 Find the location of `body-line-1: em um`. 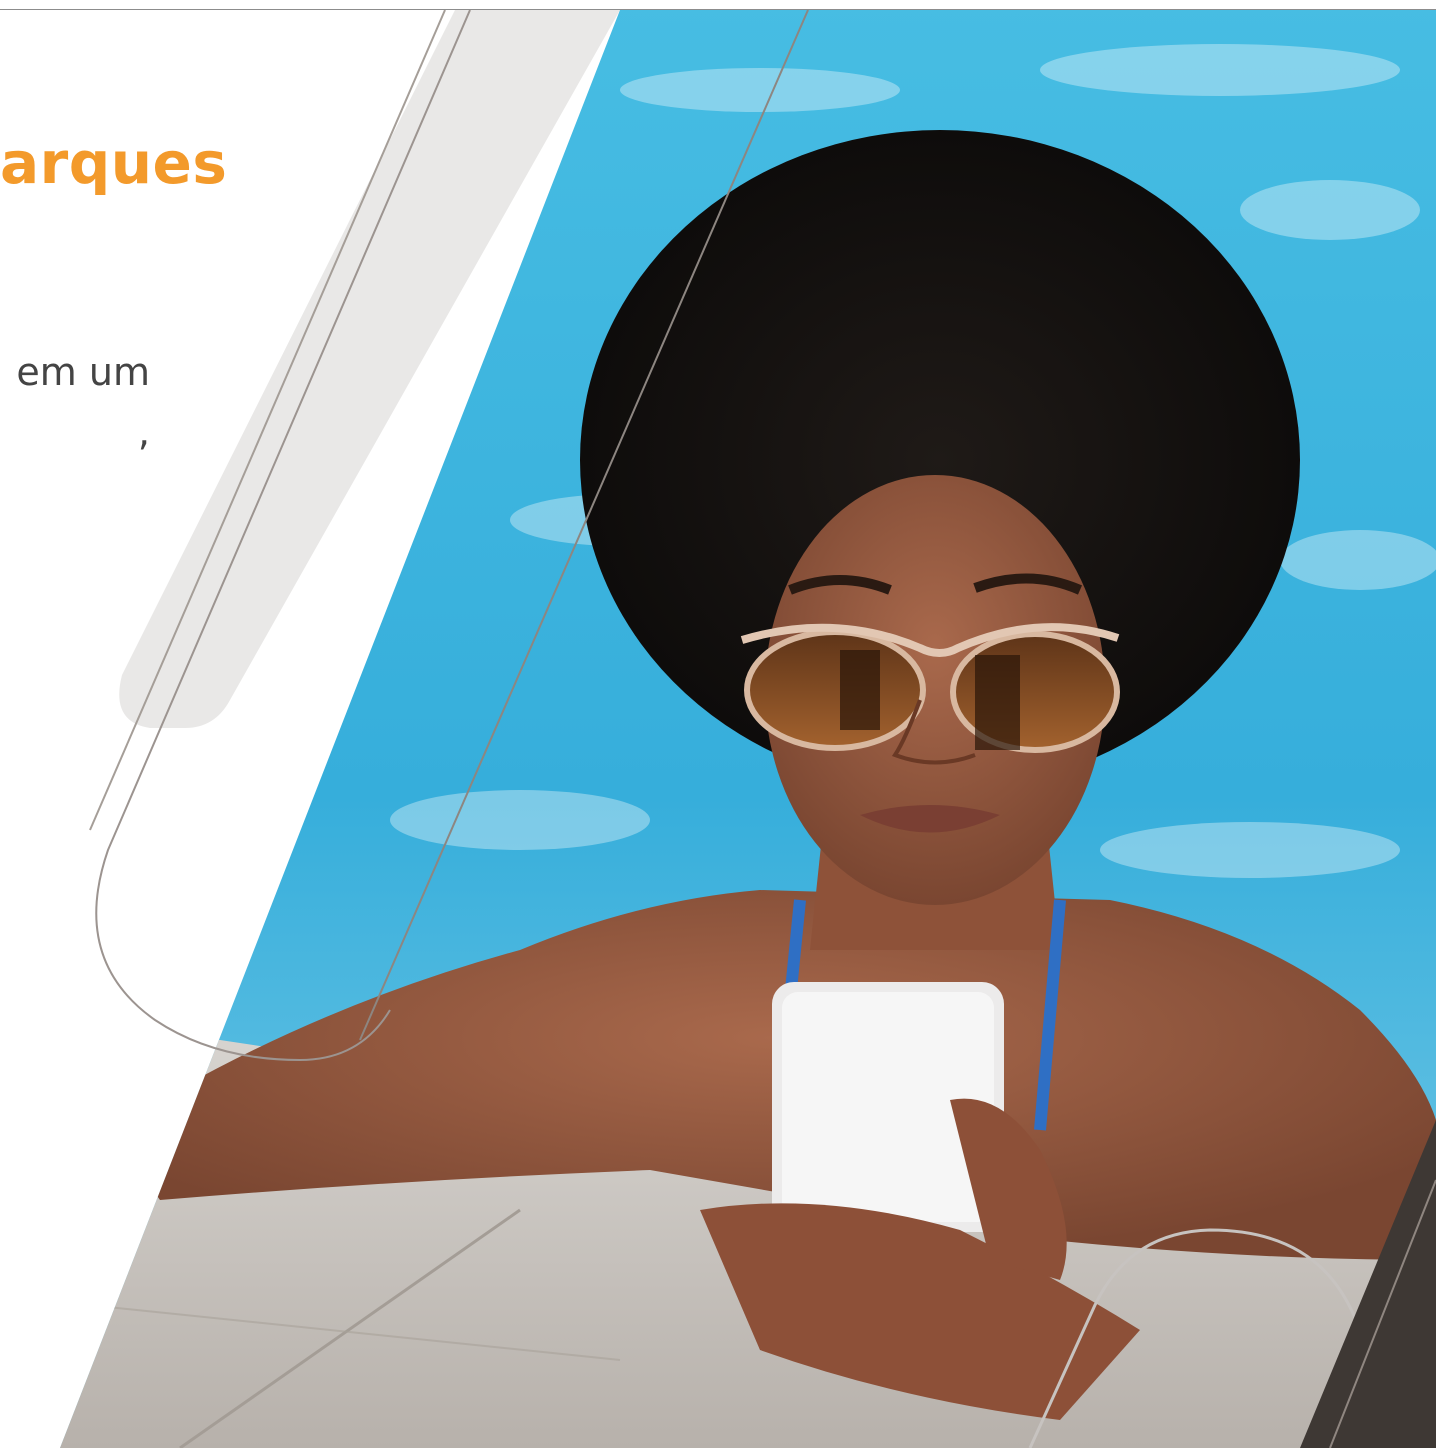

body-line-1: em um is located at coordinates (83, 372).